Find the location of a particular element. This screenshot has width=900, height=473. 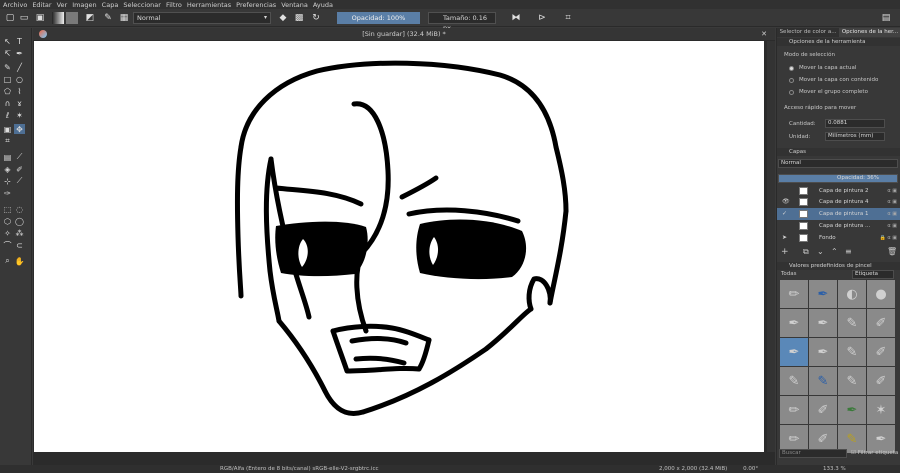

reload-preset-icon: ↻ is located at coordinates (316, 18).